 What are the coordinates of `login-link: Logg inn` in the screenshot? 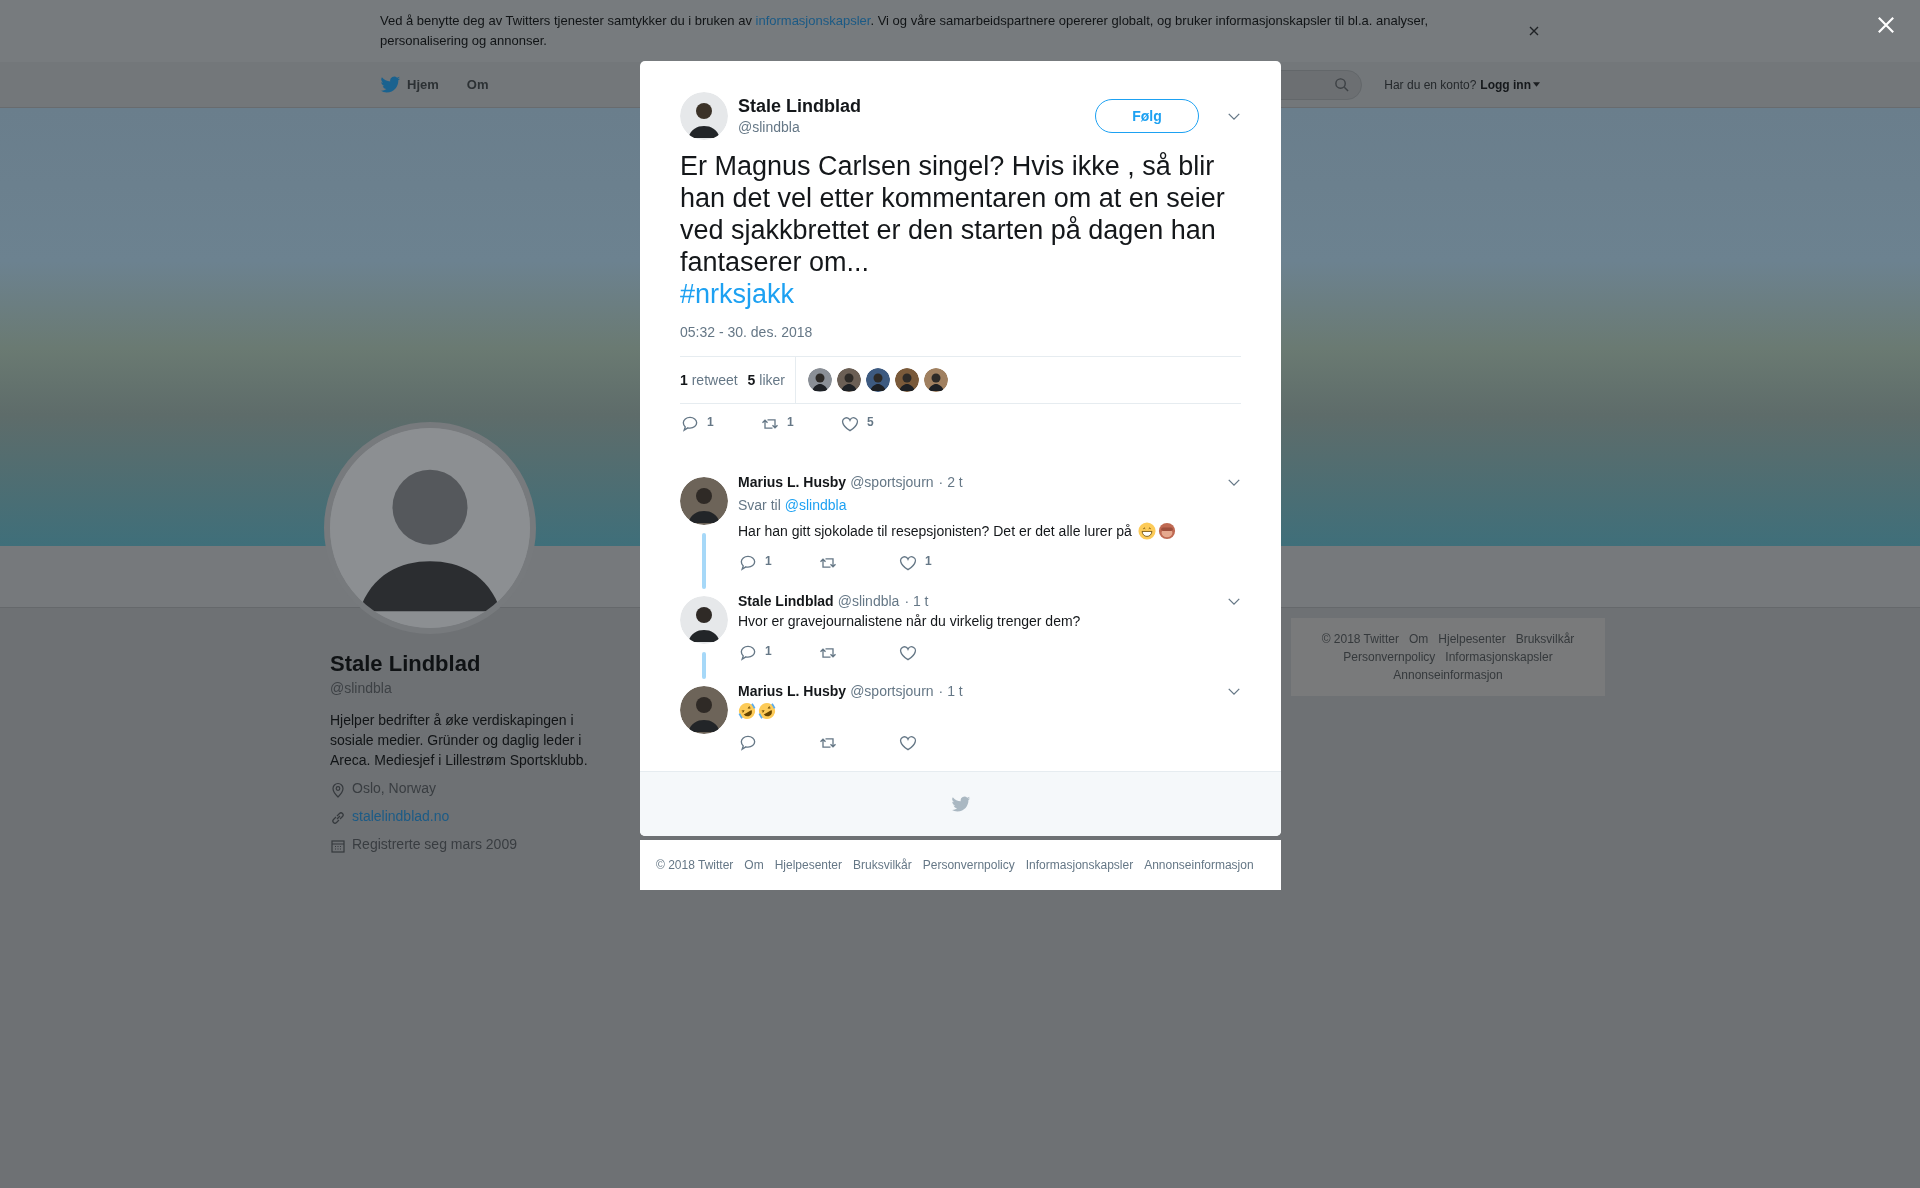 It's located at (1505, 84).